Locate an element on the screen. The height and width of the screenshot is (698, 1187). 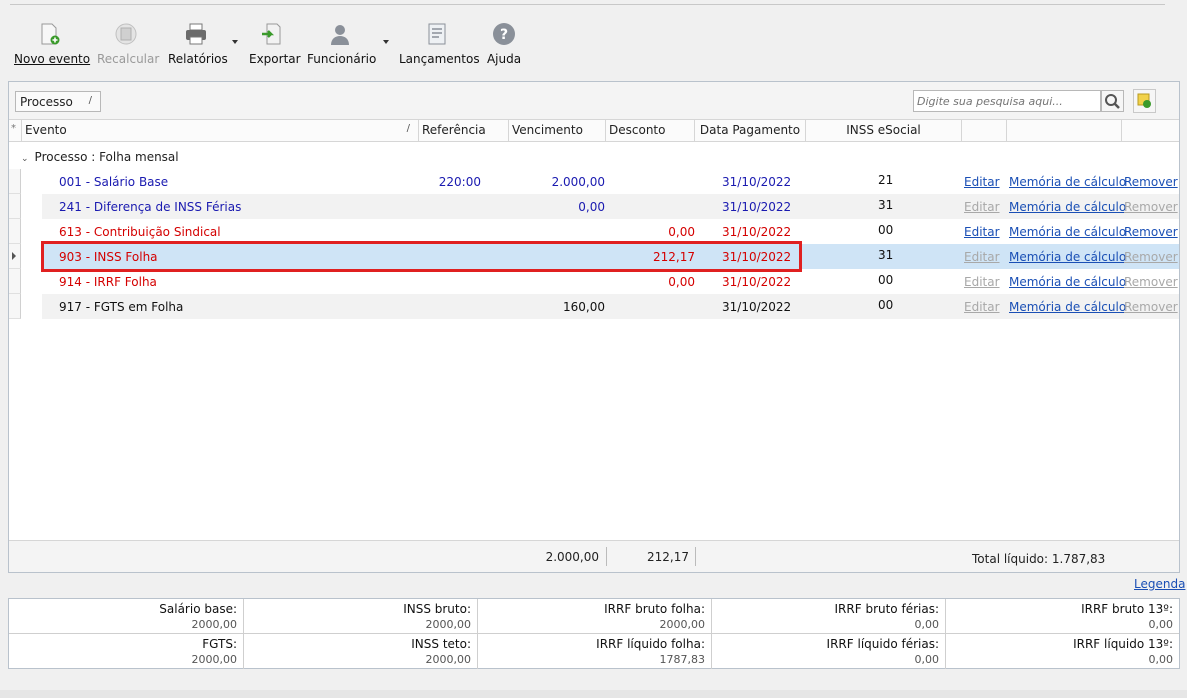
help-icon: ? is located at coordinates (504, 34).